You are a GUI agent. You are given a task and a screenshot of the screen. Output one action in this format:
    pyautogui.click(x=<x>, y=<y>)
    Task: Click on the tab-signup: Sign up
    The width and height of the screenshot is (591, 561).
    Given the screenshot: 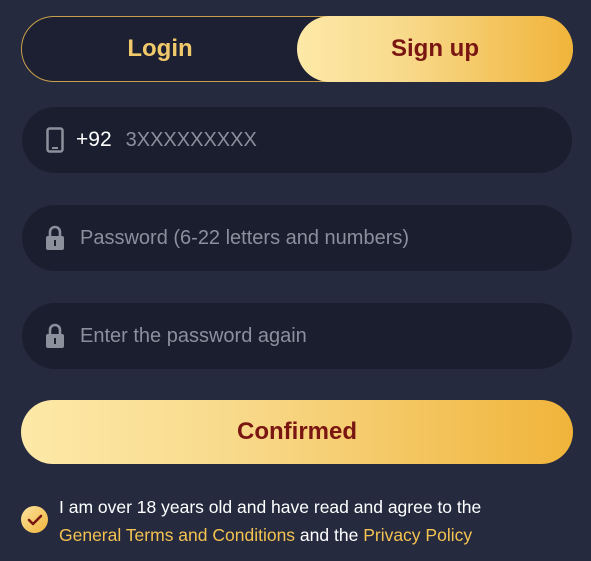 What is the action you would take?
    pyautogui.click(x=435, y=49)
    